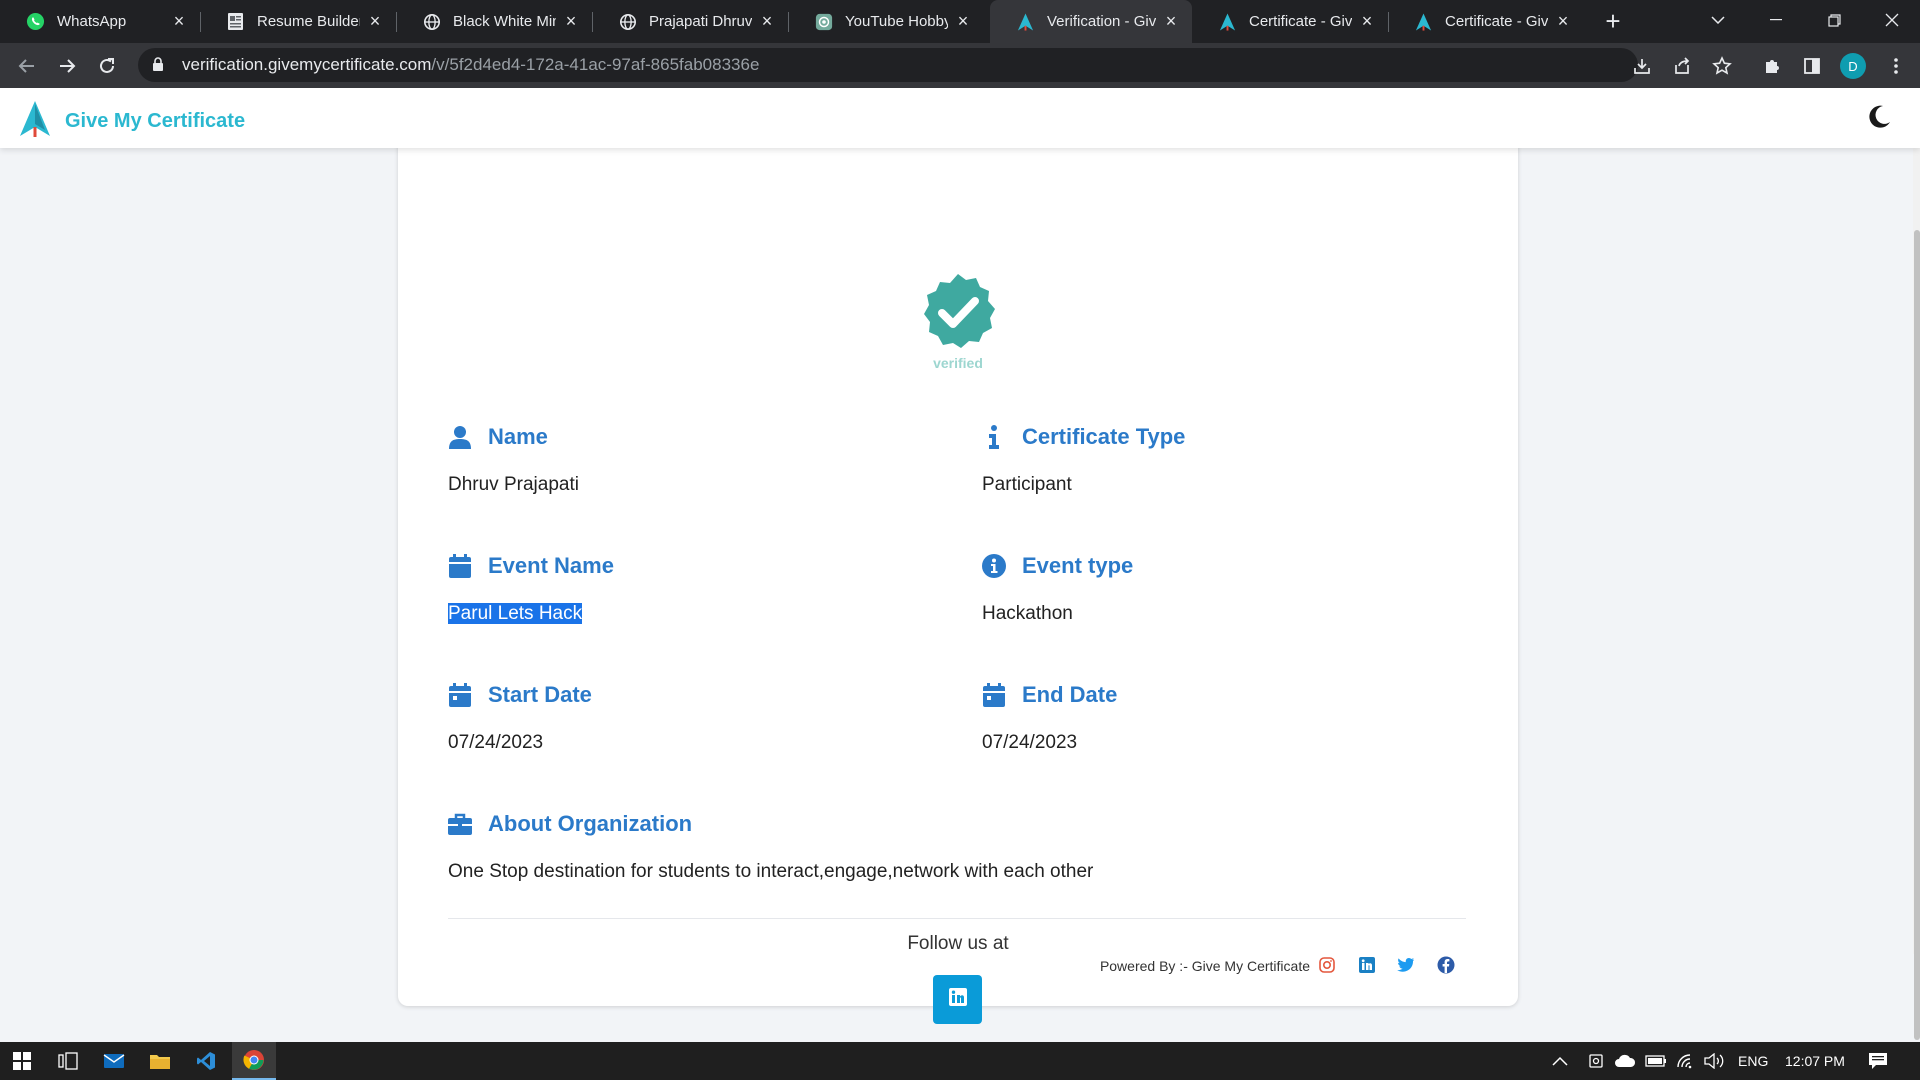 This screenshot has width=1920, height=1080. Describe the element at coordinates (1812, 66) in the screenshot. I see `side-panel-icon` at that location.